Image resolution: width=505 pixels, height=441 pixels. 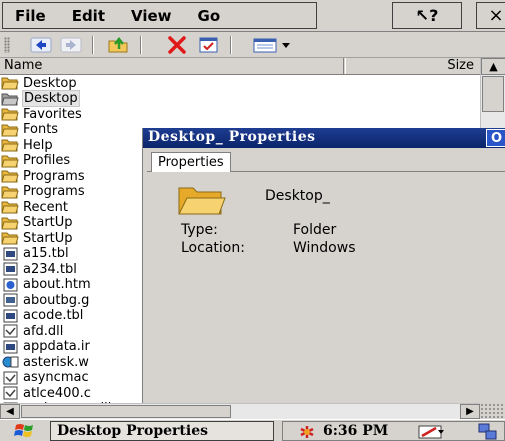 I want to click on toolbar-grip, so click(x=7, y=45).